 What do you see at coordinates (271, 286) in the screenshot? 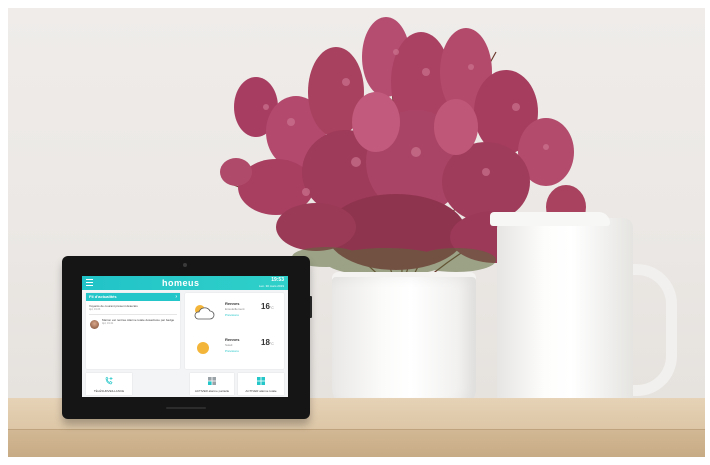
I see `date-label: Lun. 30 mars 2019` at bounding box center [271, 286].